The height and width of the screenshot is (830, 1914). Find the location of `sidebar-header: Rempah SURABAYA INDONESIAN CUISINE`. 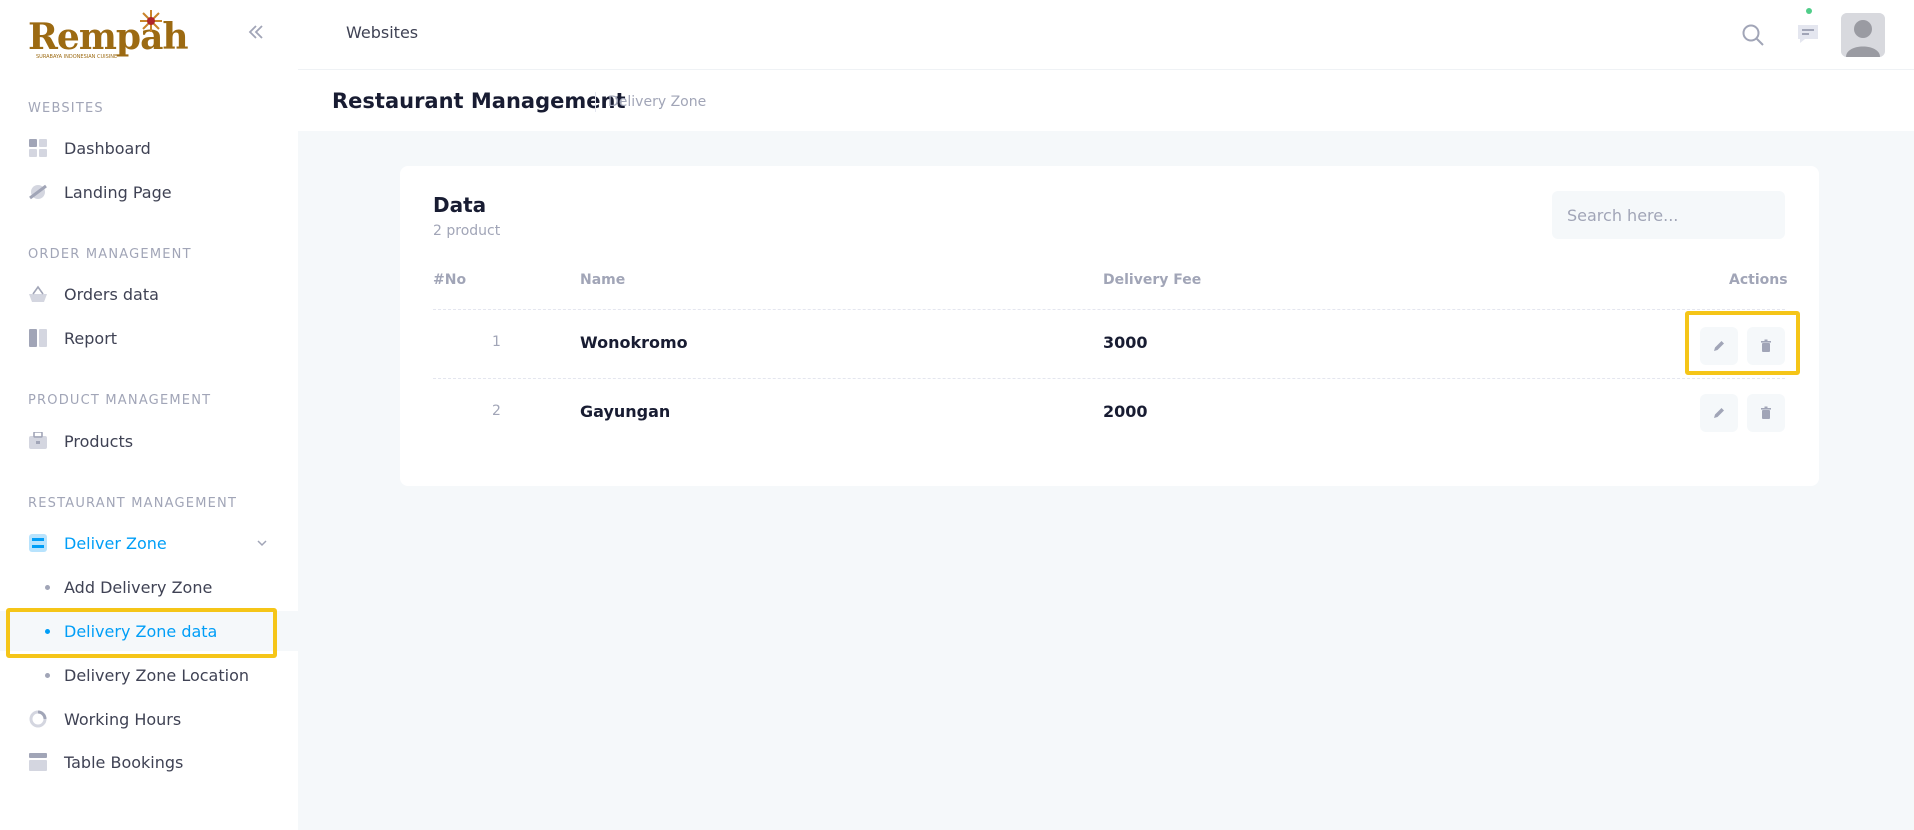

sidebar-header: Rempah SURABAYA INDONESIAN CUISINE is located at coordinates (149, 35).